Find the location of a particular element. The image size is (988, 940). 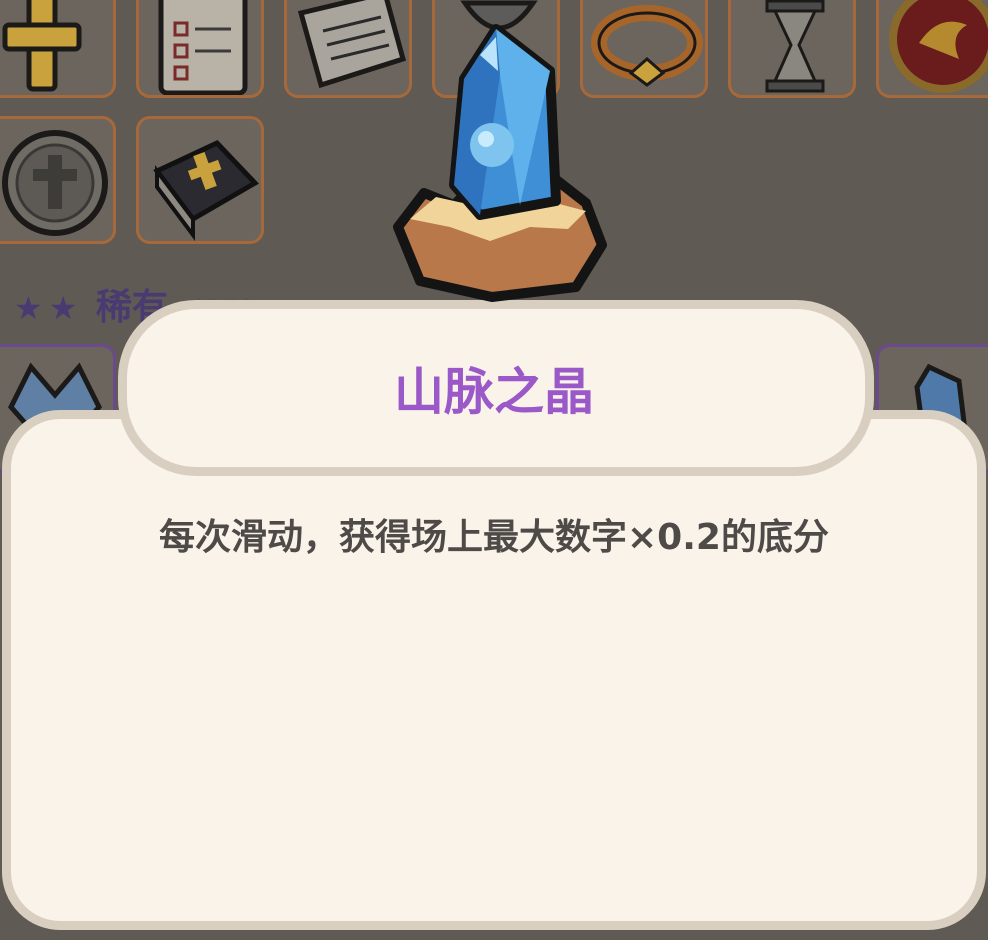

phoenix-medal-icon is located at coordinates (938, 46).